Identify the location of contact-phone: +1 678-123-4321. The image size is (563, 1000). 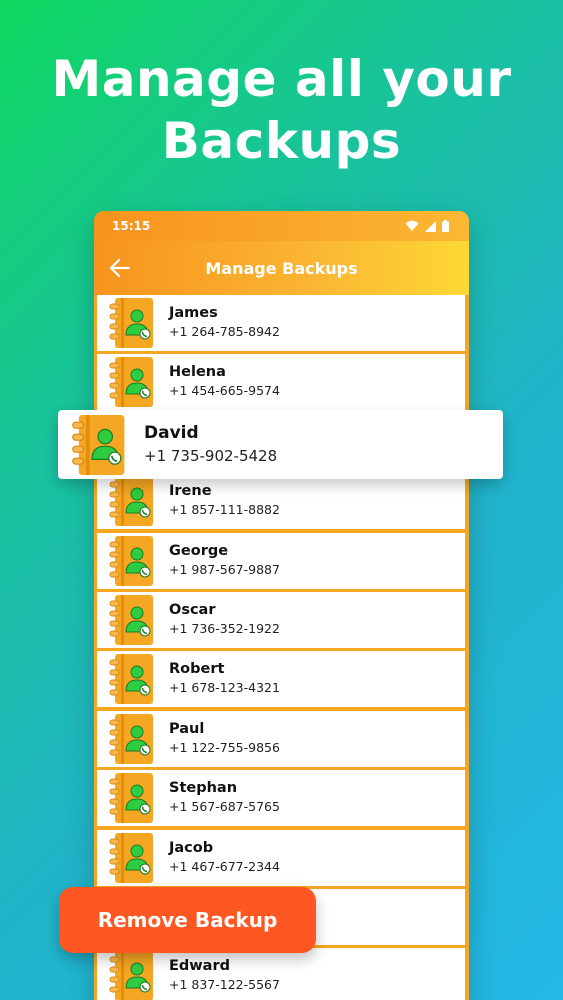
(224, 688).